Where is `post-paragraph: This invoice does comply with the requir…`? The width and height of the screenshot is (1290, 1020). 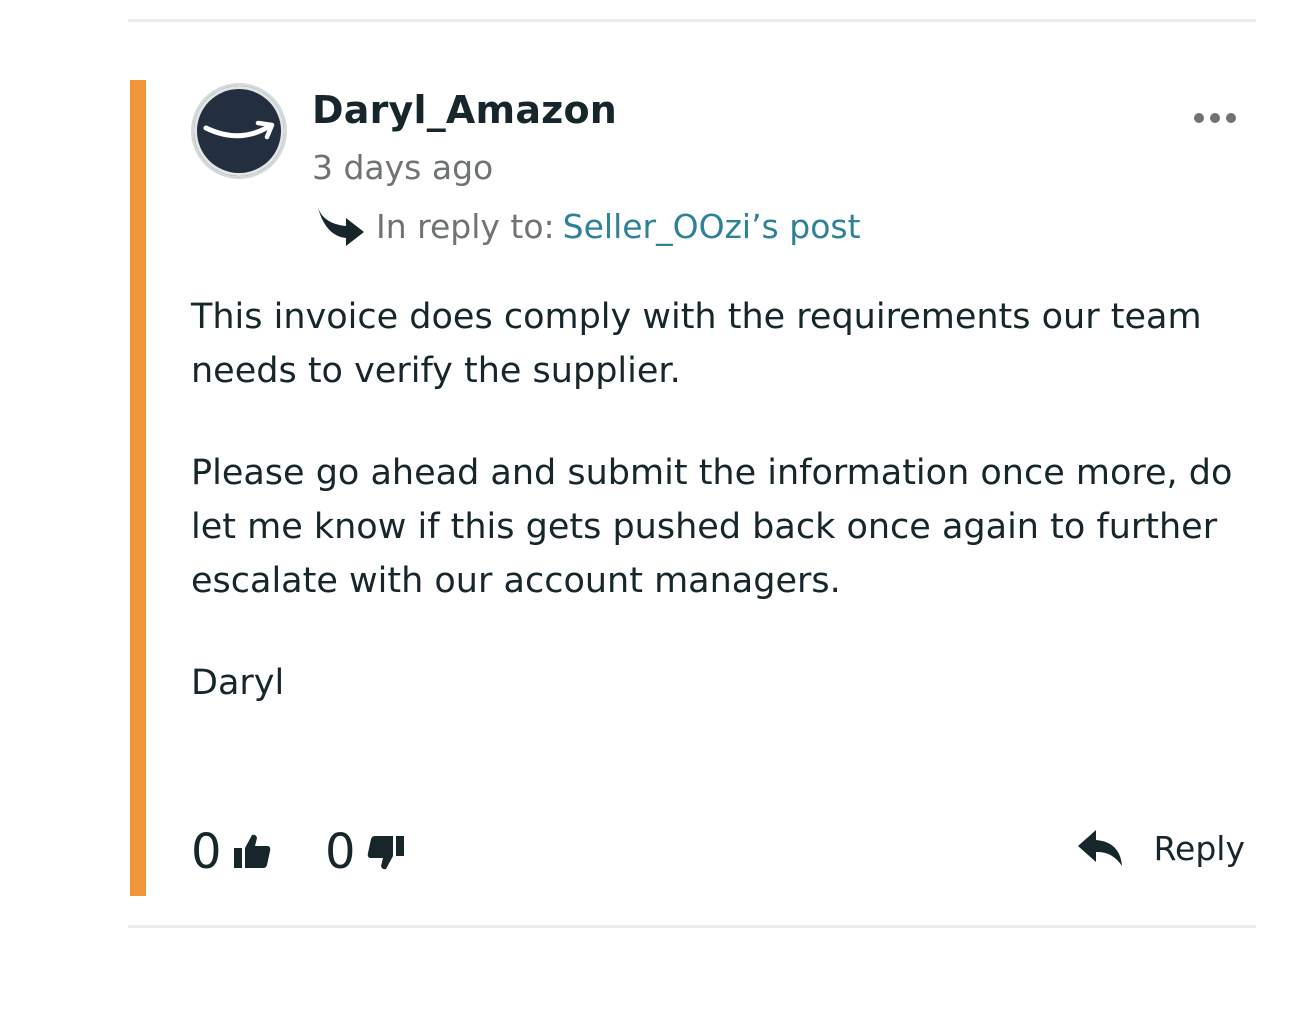 post-paragraph: This invoice does comply with the requir… is located at coordinates (696, 344).